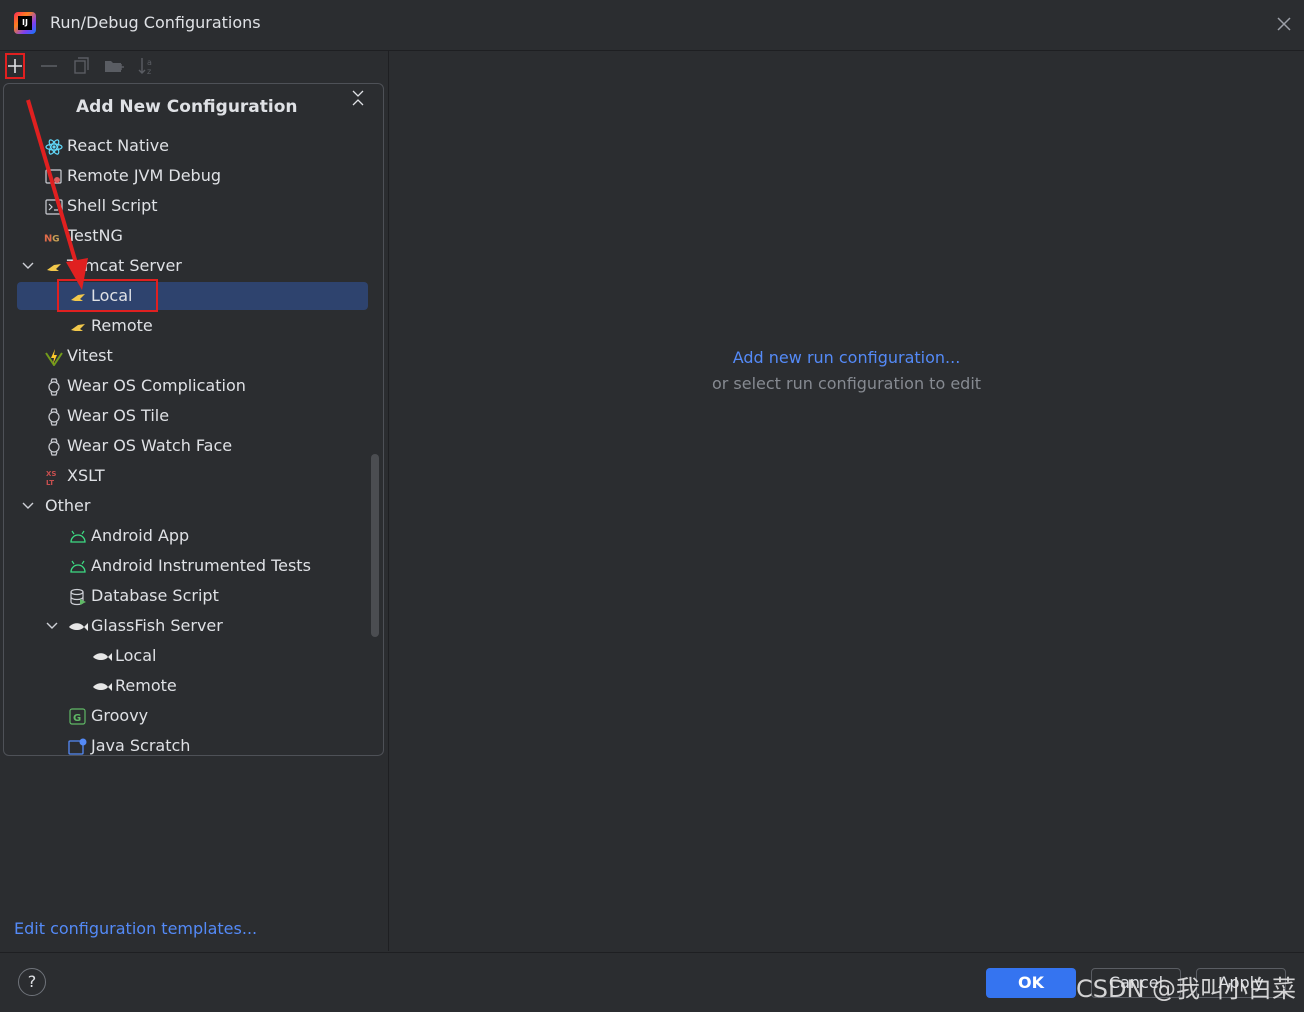  Describe the element at coordinates (90, 355) in the screenshot. I see `list-item-label: Vitest` at that location.